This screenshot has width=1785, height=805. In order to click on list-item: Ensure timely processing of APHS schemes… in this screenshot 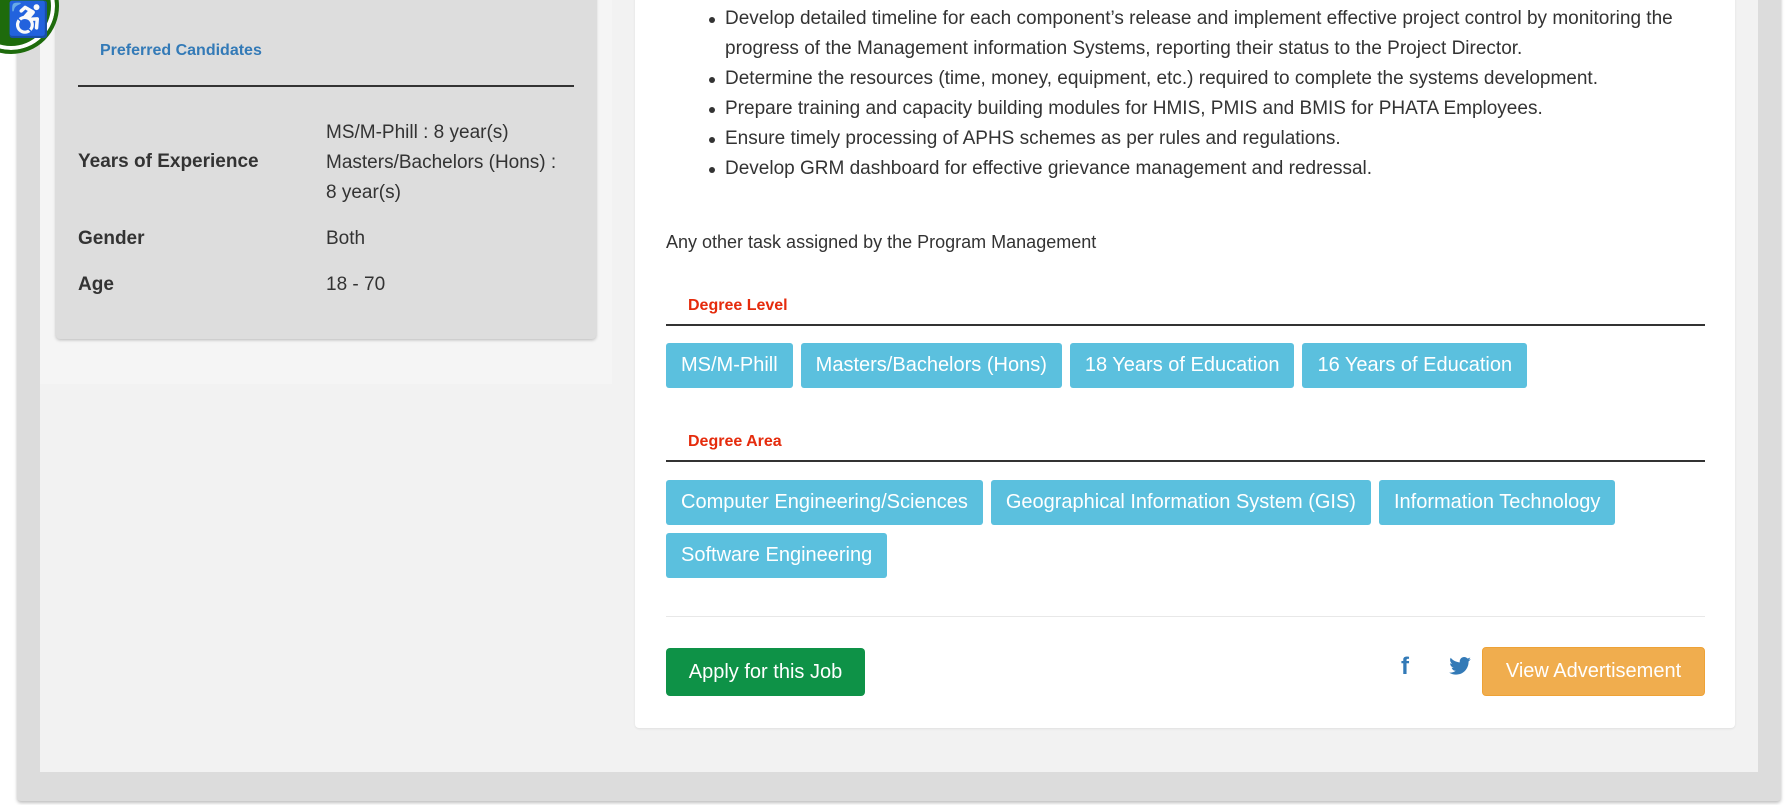, I will do `click(1212, 139)`.